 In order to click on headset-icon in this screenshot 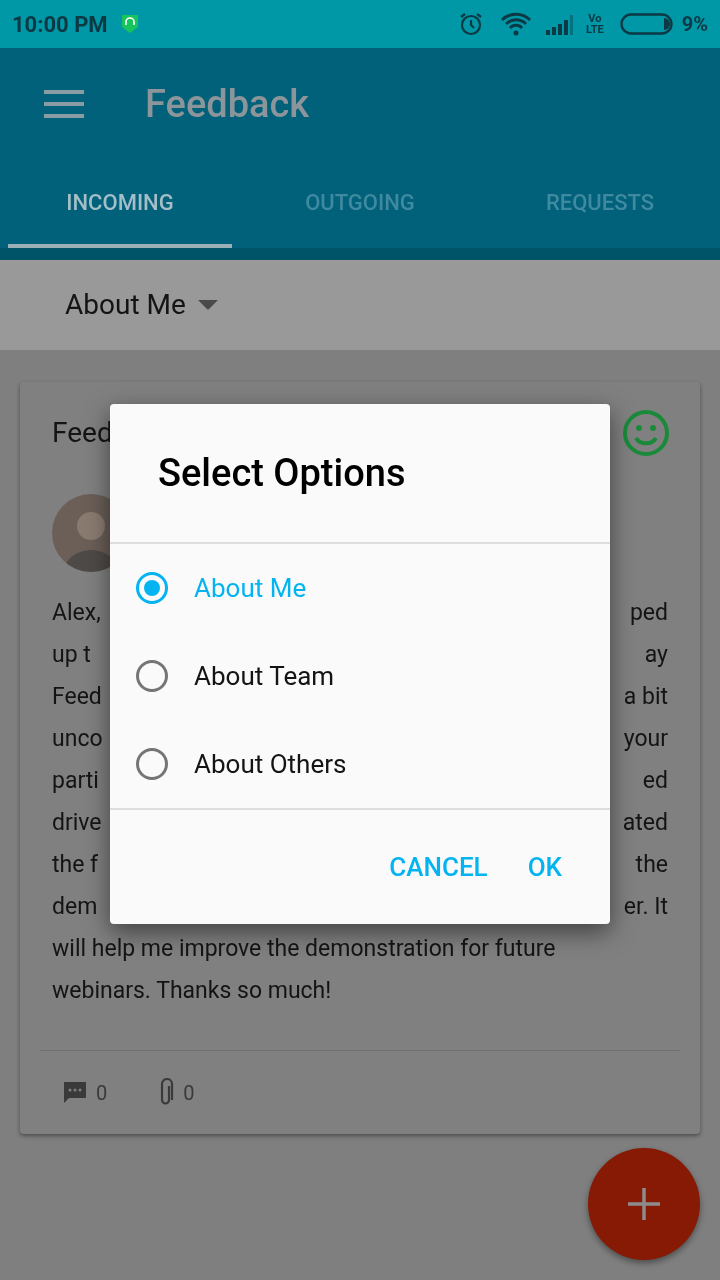, I will do `click(129, 24)`.